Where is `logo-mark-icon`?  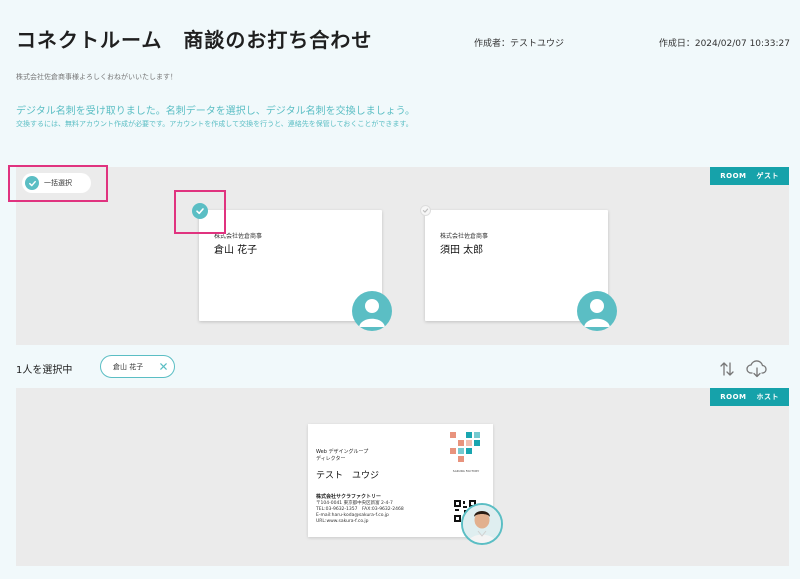 logo-mark-icon is located at coordinates (465, 447).